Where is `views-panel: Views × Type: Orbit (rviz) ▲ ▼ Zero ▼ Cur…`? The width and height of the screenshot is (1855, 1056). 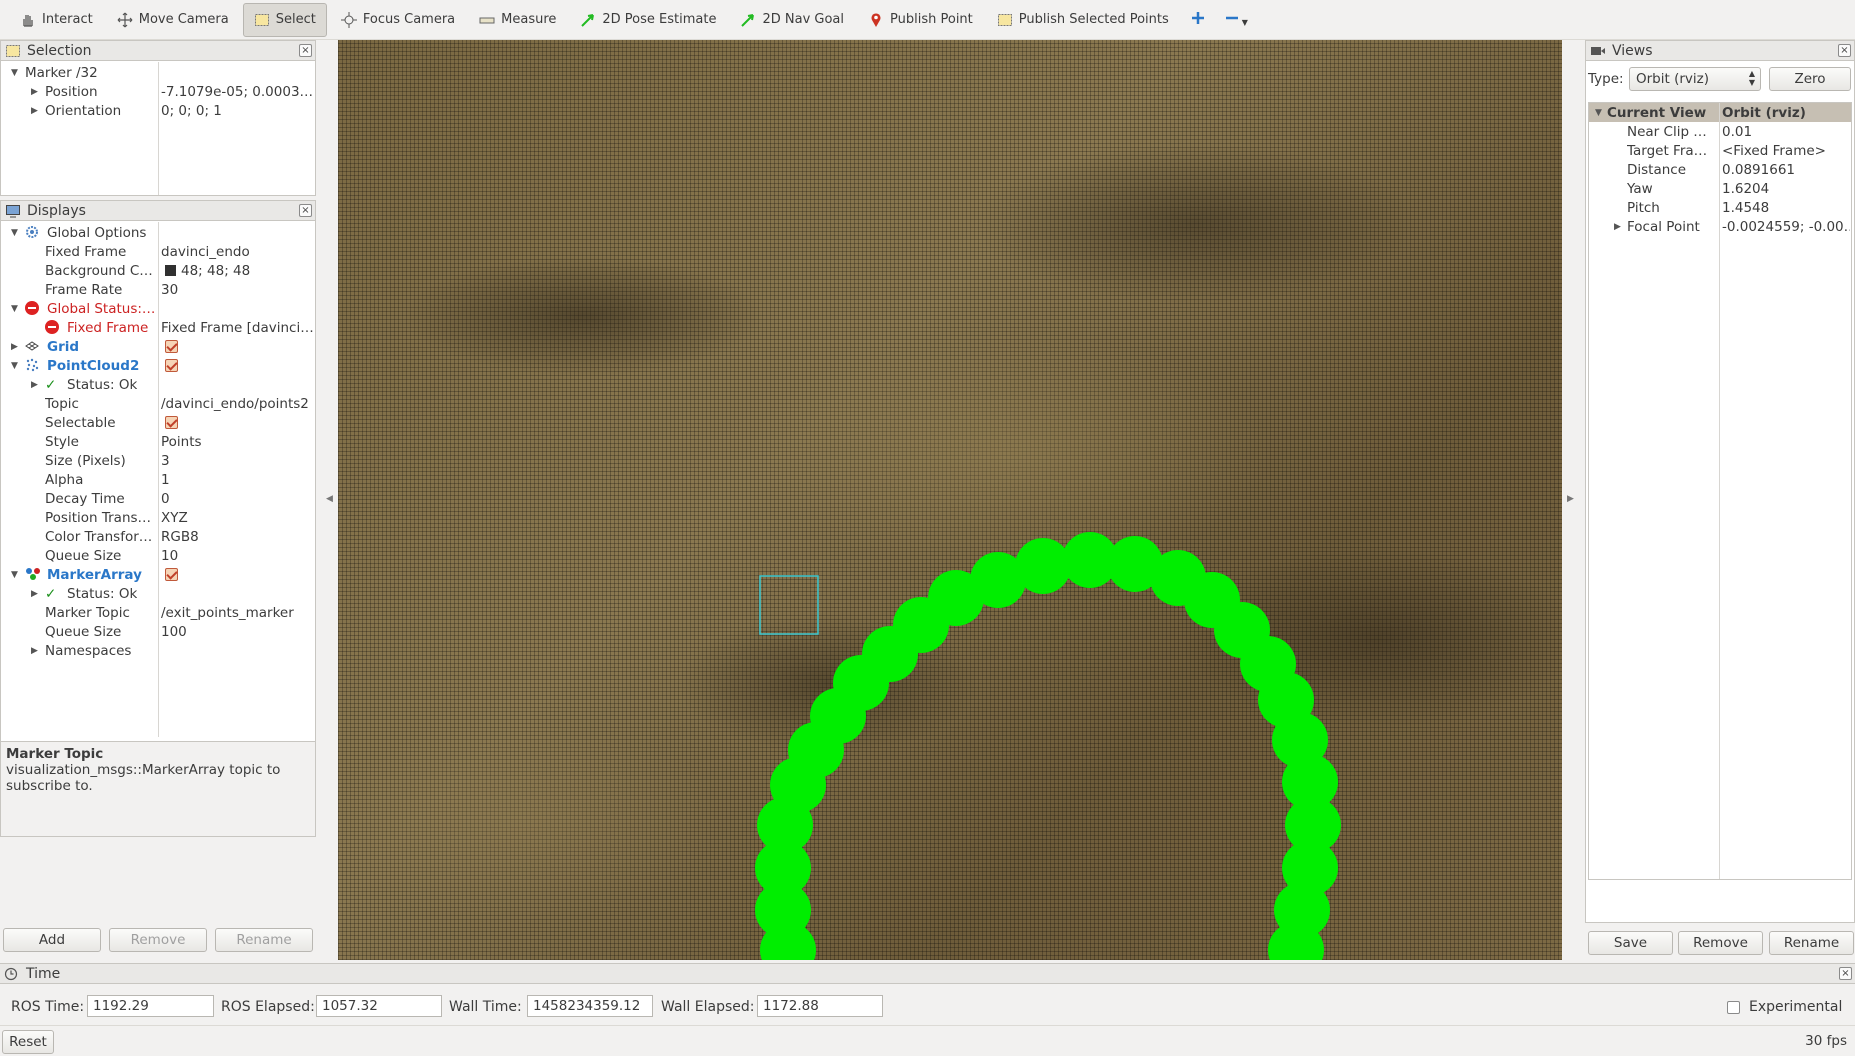
views-panel: Views × Type: Orbit (rviz) ▲ ▼ Zero ▼ Cur… is located at coordinates (1720, 497).